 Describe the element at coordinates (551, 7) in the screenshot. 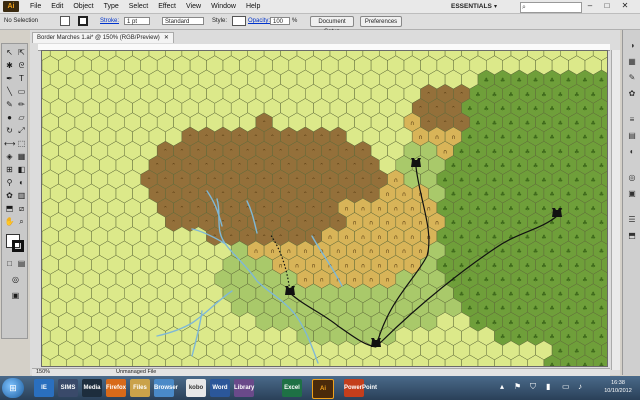

I see `help-search-input: ⌕` at that location.